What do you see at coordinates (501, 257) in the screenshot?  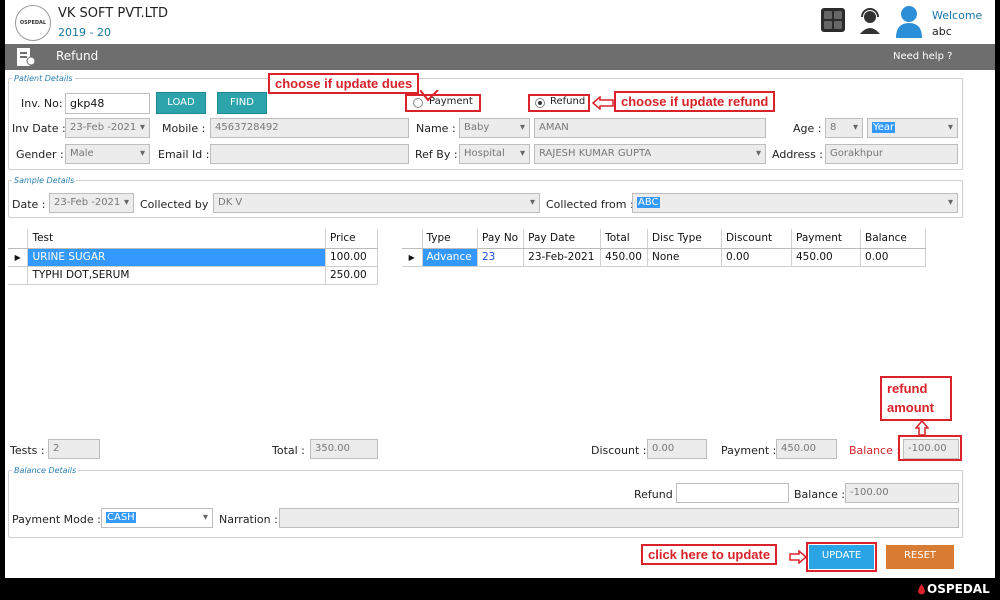 I see `payment-no-cell: 23` at bounding box center [501, 257].